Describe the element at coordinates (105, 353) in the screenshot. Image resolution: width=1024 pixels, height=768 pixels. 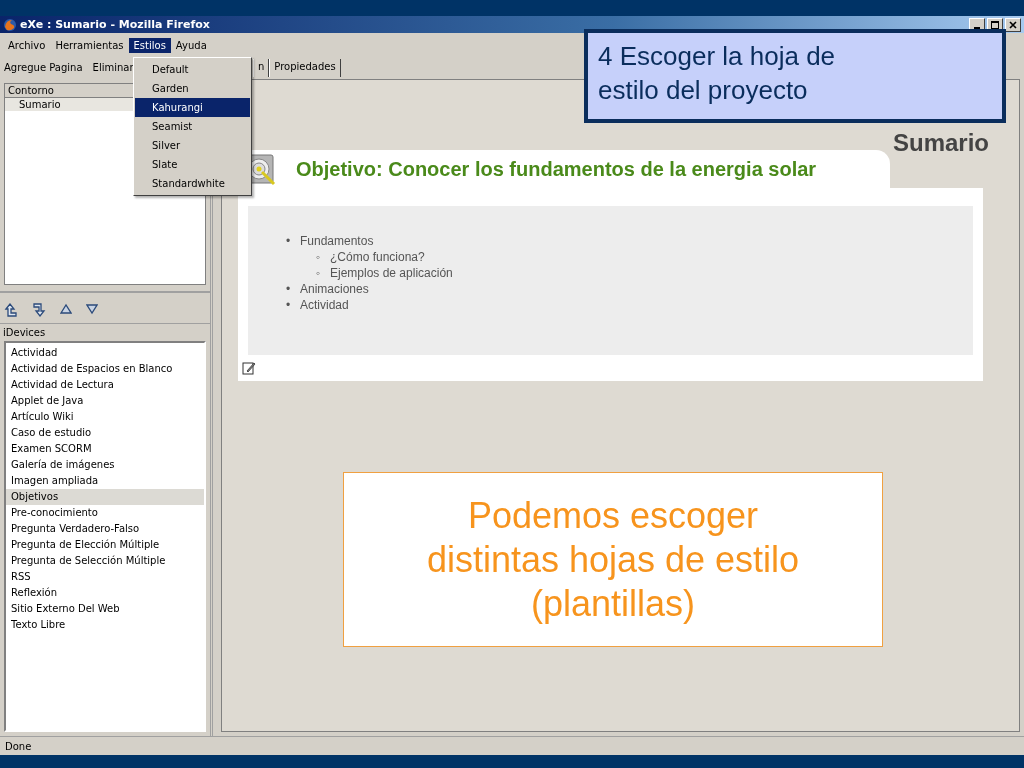
I see `list-item: Actividad` at that location.